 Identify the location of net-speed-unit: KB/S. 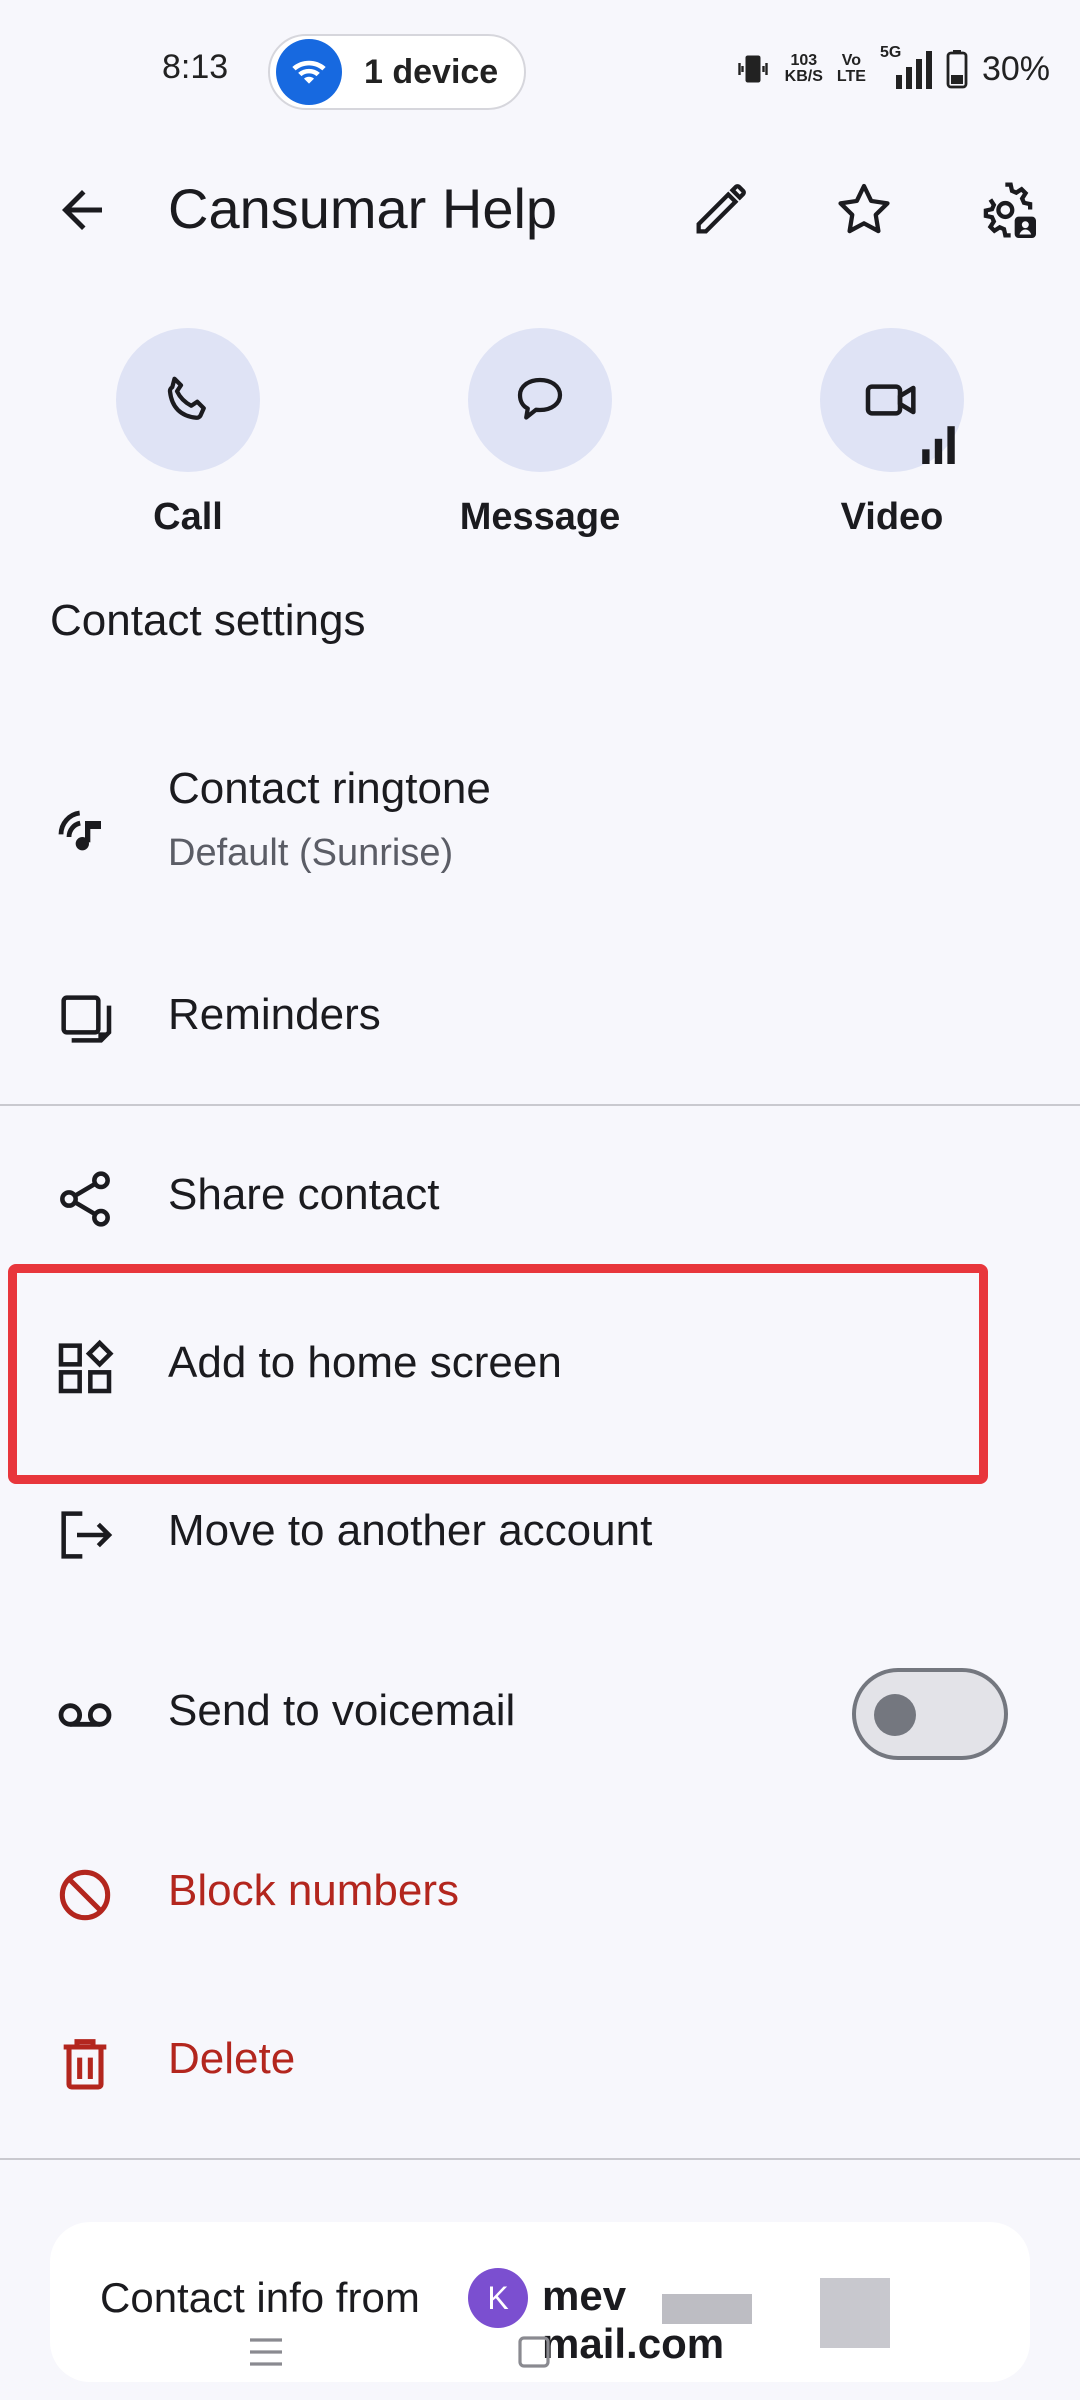
(803, 76).